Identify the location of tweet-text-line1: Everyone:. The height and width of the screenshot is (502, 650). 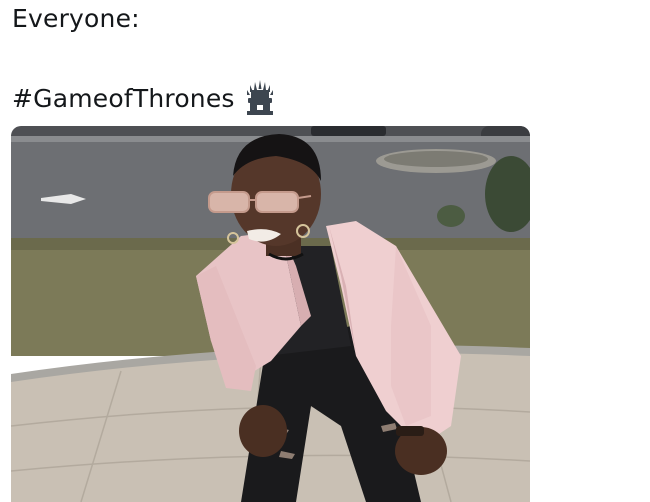
(76, 18).